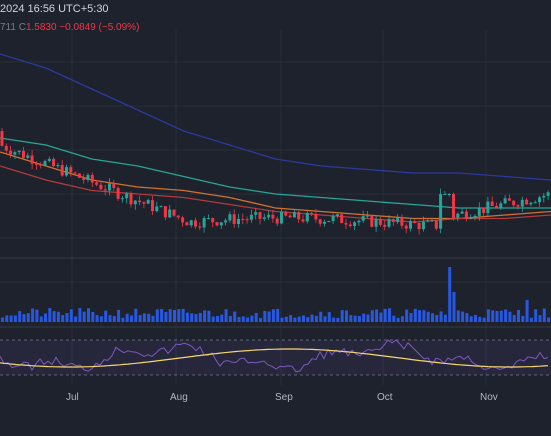 This screenshot has height=436, width=551. What do you see at coordinates (72, 397) in the screenshot?
I see `x-label-jul: Jul` at bounding box center [72, 397].